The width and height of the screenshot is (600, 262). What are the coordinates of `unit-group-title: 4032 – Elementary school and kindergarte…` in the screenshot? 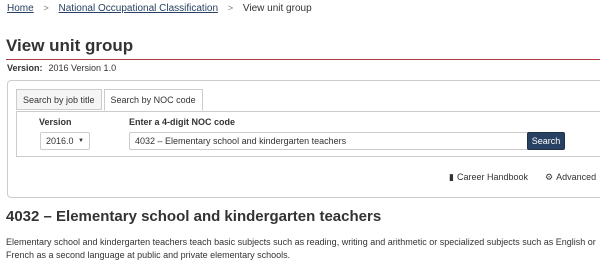 It's located at (194, 216).